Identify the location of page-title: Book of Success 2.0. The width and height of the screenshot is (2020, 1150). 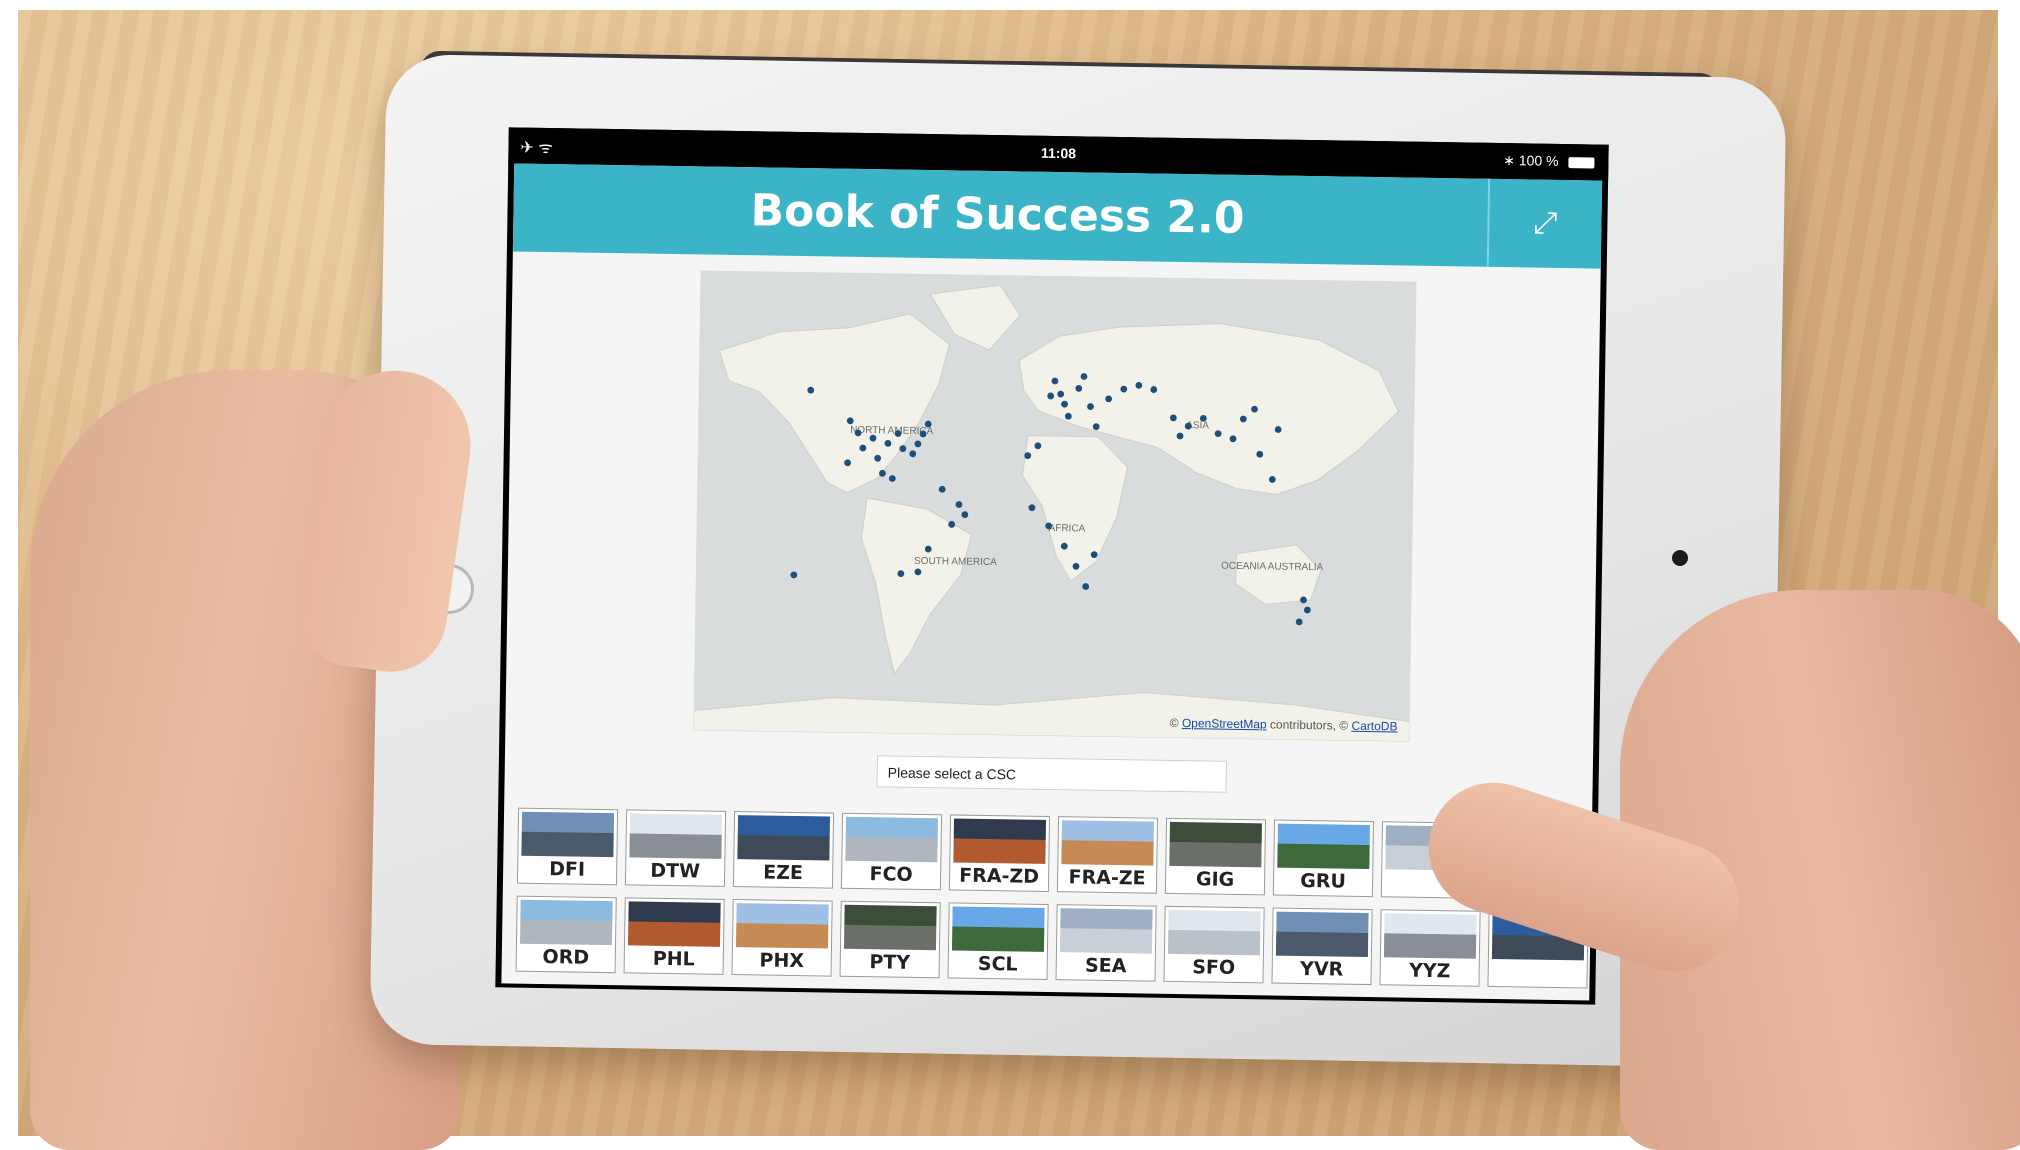
(997, 214).